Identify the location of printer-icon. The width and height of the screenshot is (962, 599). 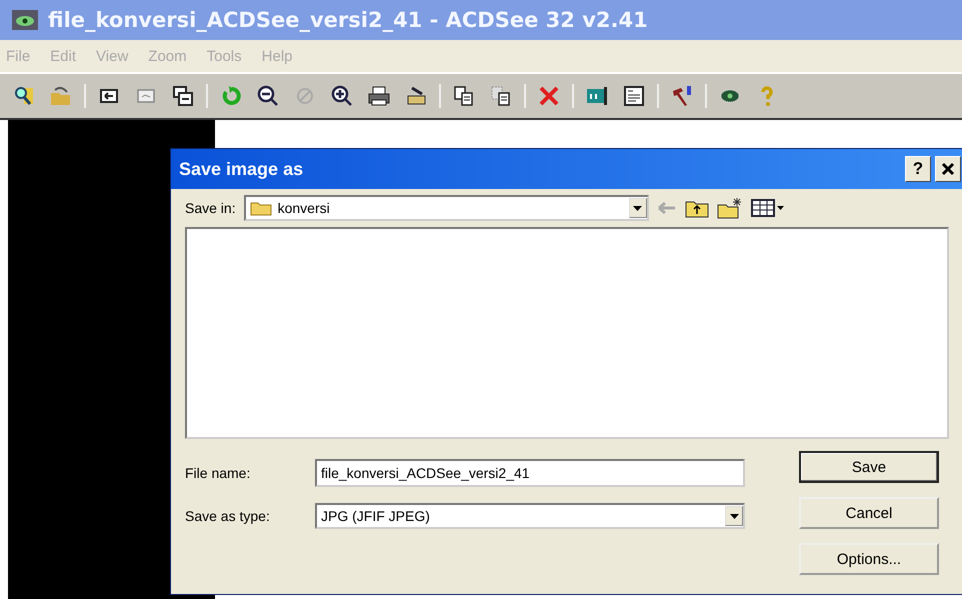
(379, 96).